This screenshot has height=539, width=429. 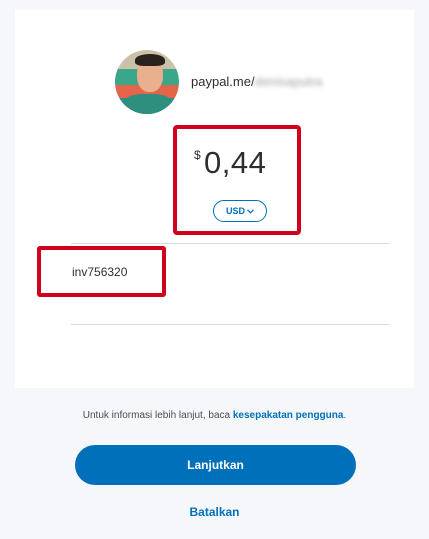 What do you see at coordinates (288, 81) in the screenshot?
I see `paypal-link-username: denisaputra` at bounding box center [288, 81].